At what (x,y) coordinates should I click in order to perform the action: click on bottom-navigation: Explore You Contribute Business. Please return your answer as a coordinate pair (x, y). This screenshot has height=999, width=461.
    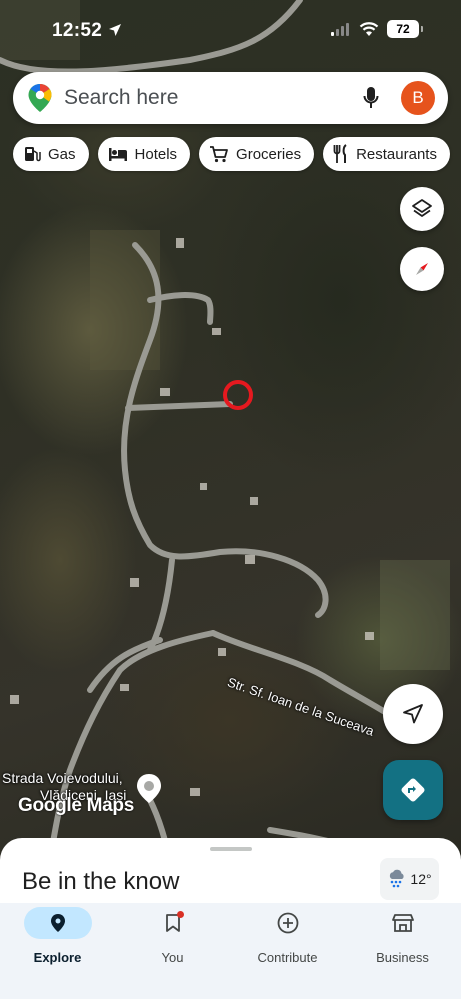
    Looking at the image, I should click on (230, 951).